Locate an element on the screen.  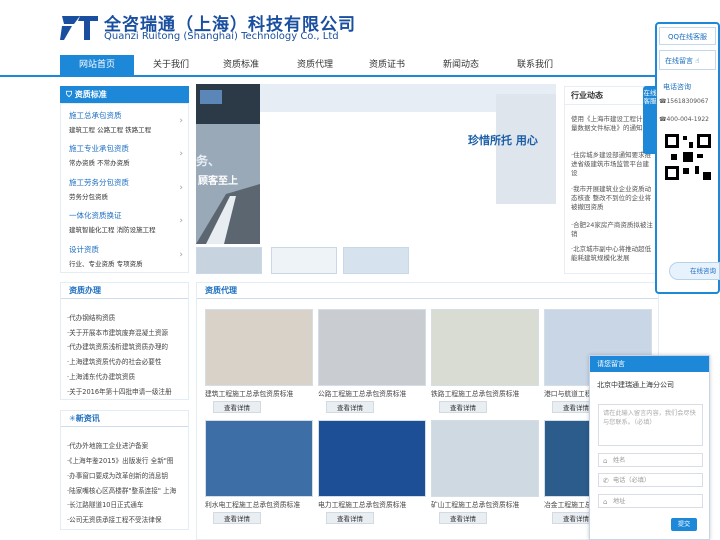
shield-icon: ⛉ is located at coordinates (70, 94).